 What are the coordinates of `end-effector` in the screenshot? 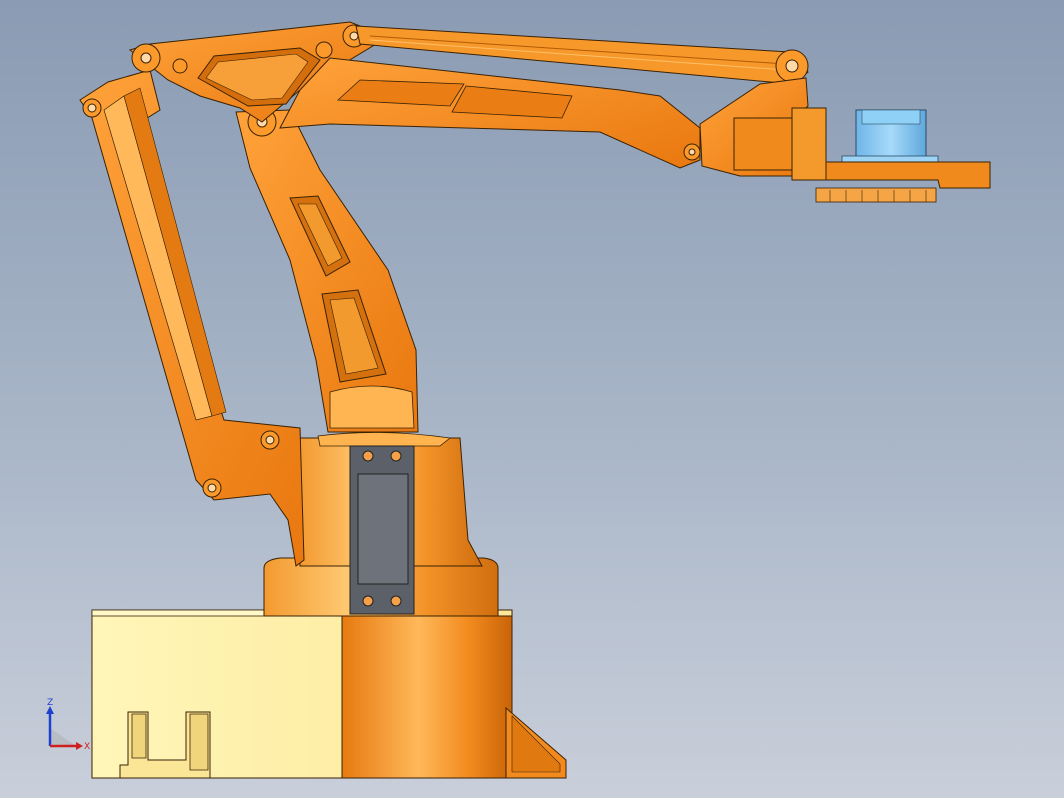 It's located at (903, 156).